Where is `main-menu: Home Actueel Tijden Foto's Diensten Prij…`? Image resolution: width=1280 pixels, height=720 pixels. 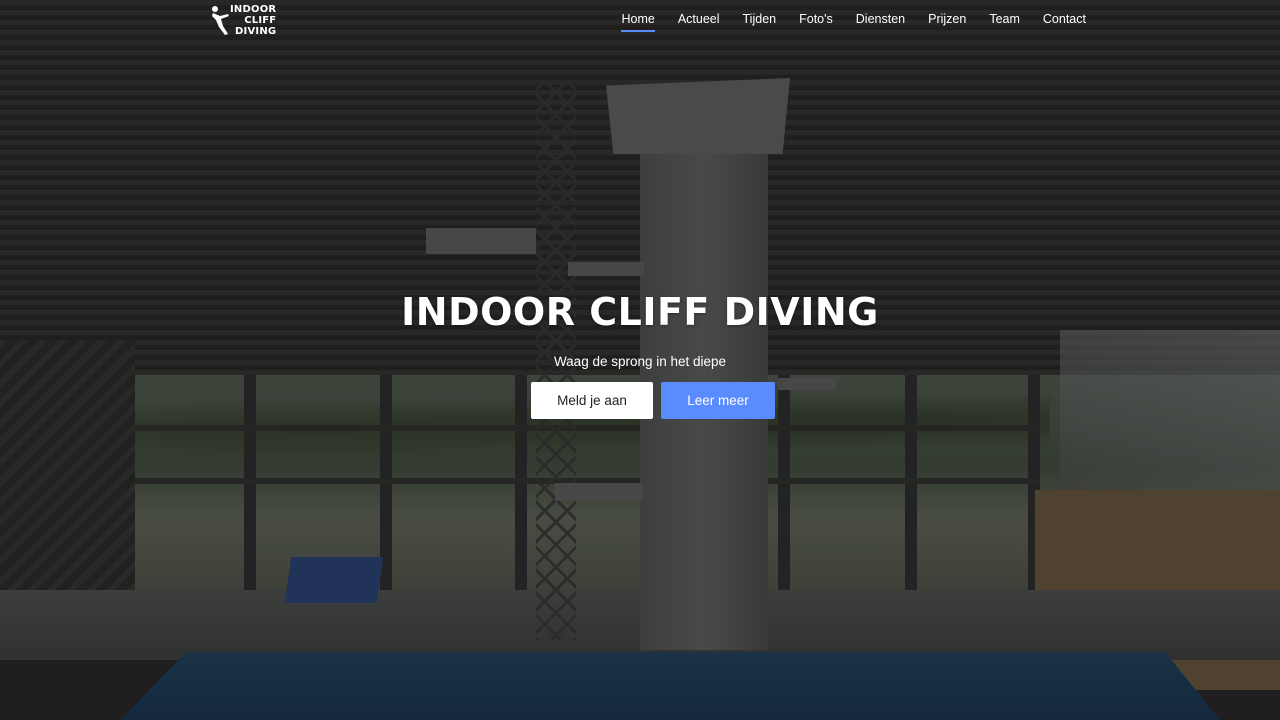
main-menu: Home Actueel Tijden Foto's Diensten Prij… is located at coordinates (853, 22).